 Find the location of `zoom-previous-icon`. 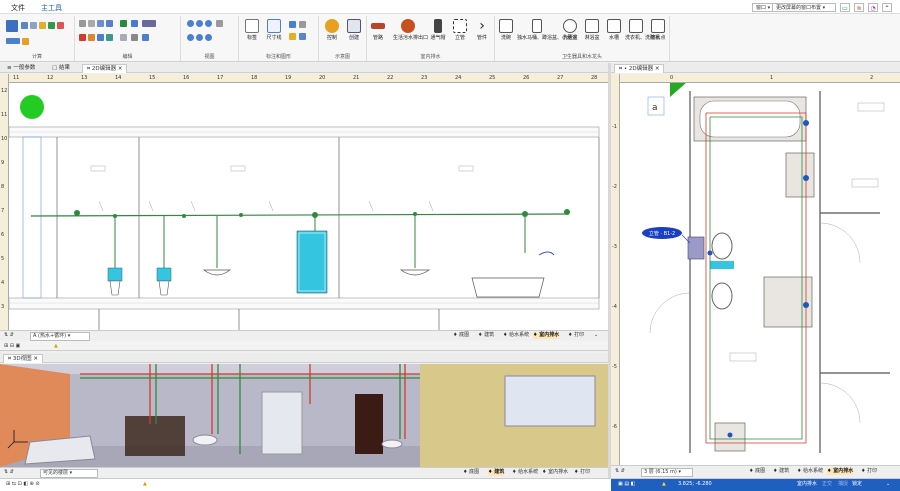

zoom-previous-icon is located at coordinates (208, 37).